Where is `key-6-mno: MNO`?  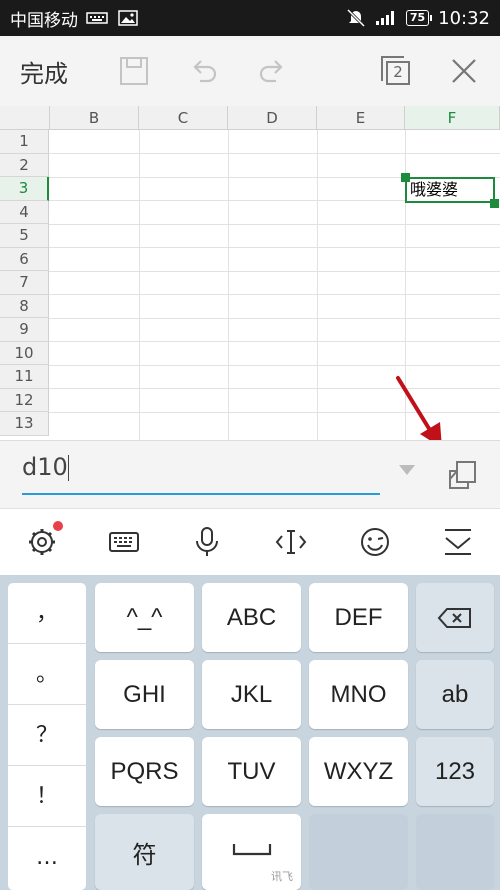
key-6-mno: MNO is located at coordinates (358, 694).